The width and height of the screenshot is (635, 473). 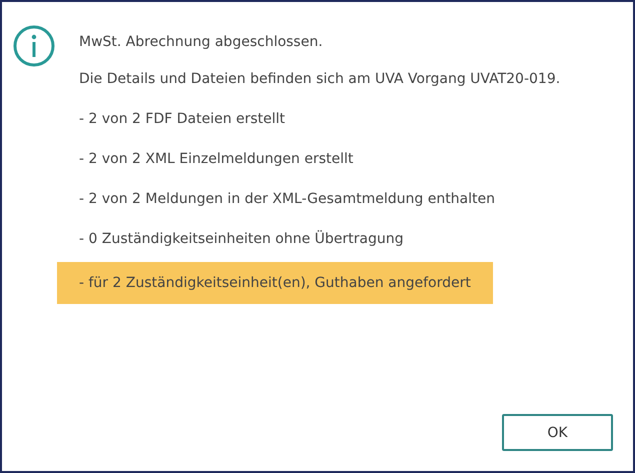 What do you see at coordinates (182, 119) in the screenshot?
I see `message-line: - 2 von 2 FDF Dateien erstellt` at bounding box center [182, 119].